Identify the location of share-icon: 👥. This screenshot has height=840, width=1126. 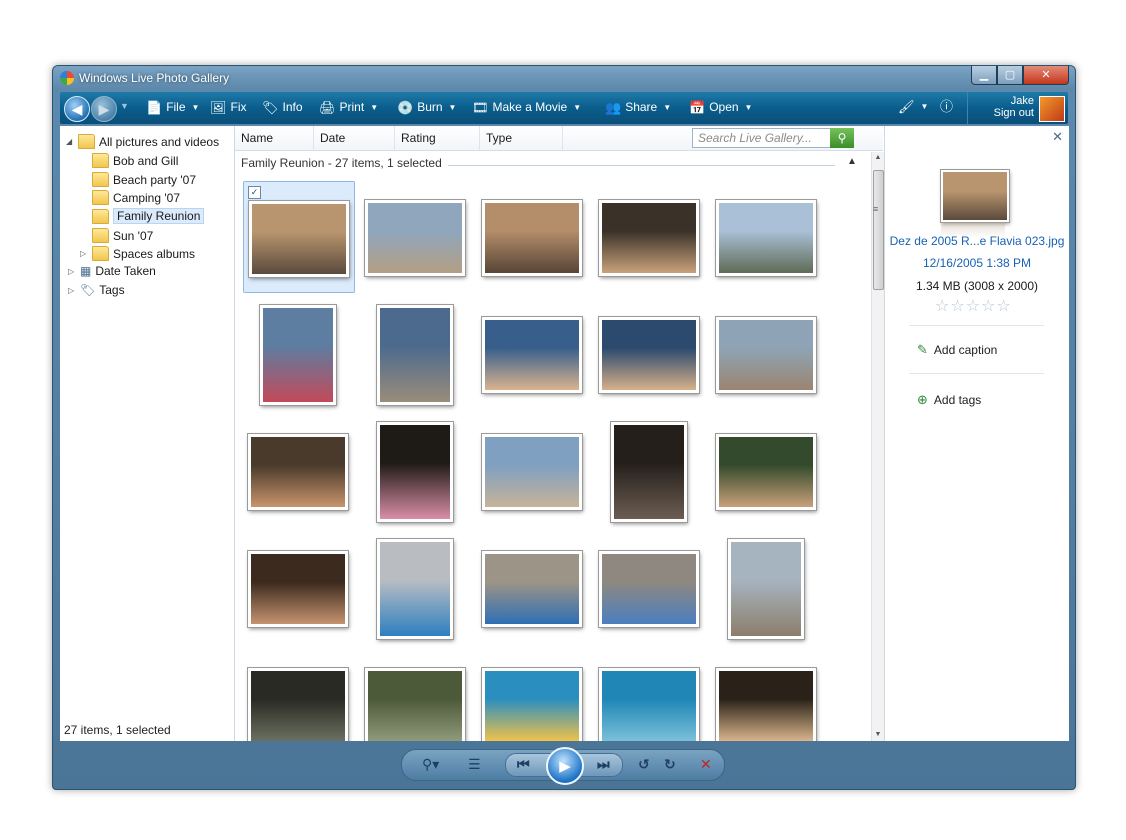
(613, 107).